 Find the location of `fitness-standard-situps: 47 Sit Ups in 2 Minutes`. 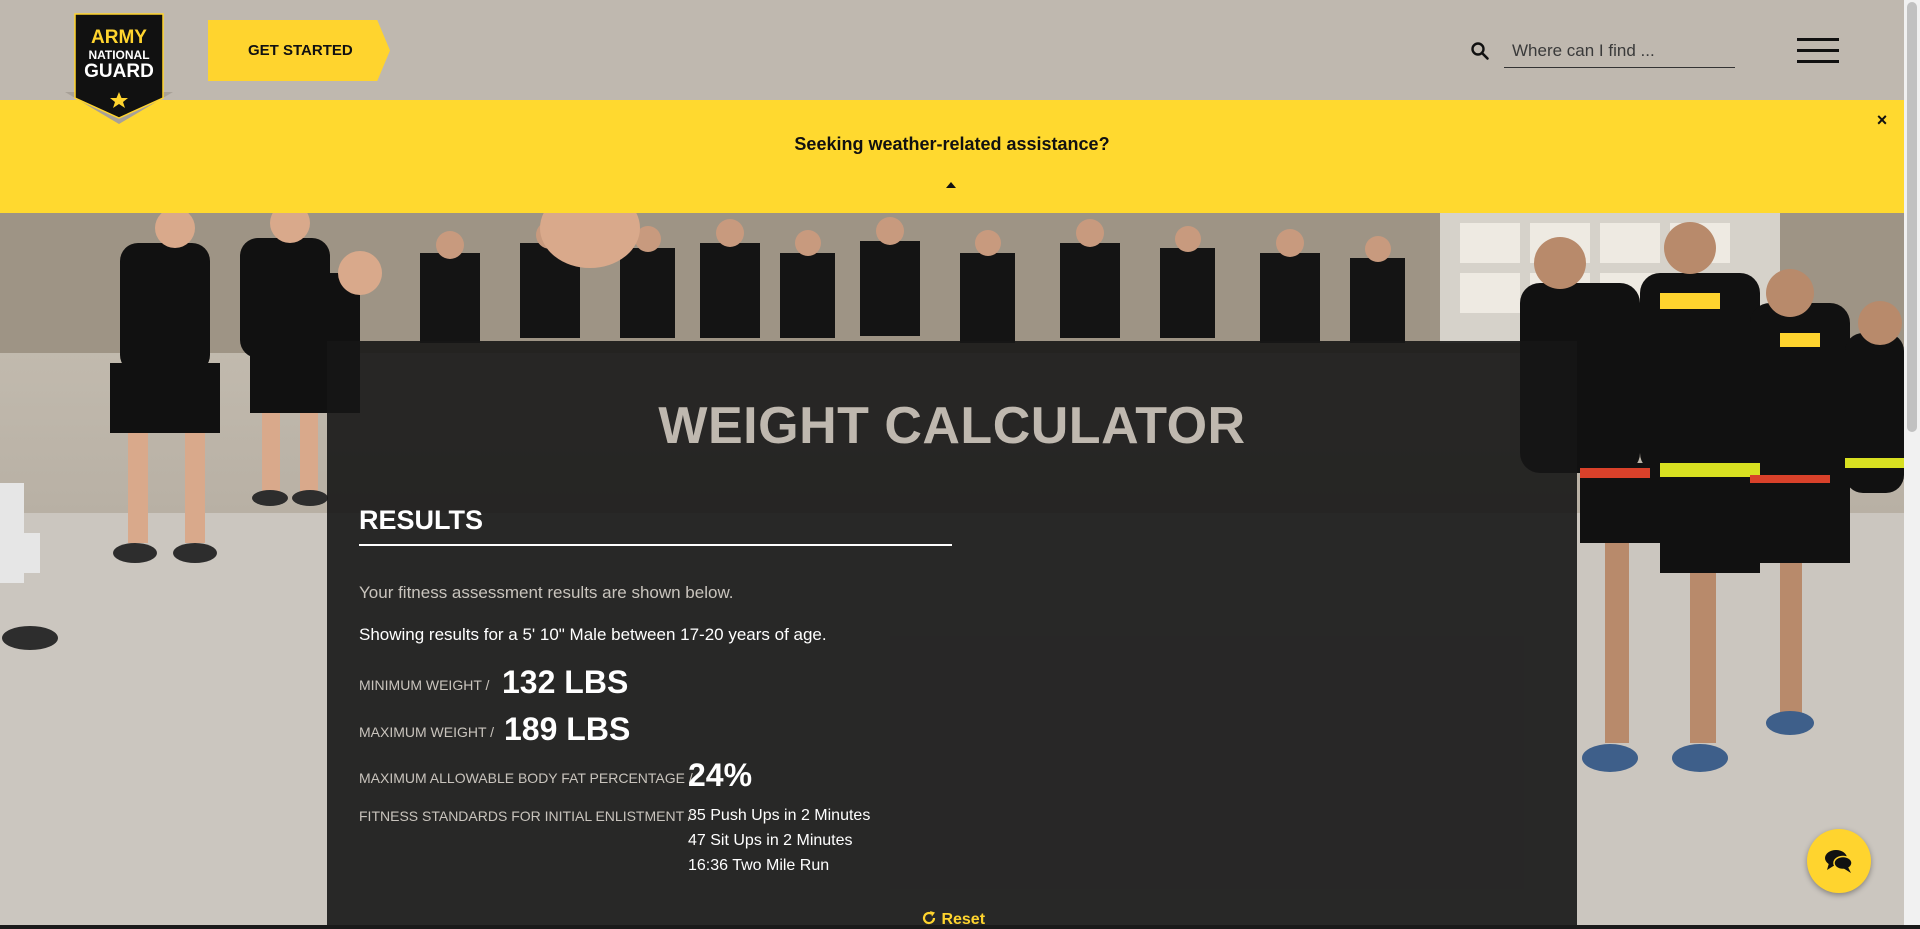

fitness-standard-situps: 47 Sit Ups in 2 Minutes is located at coordinates (770, 840).